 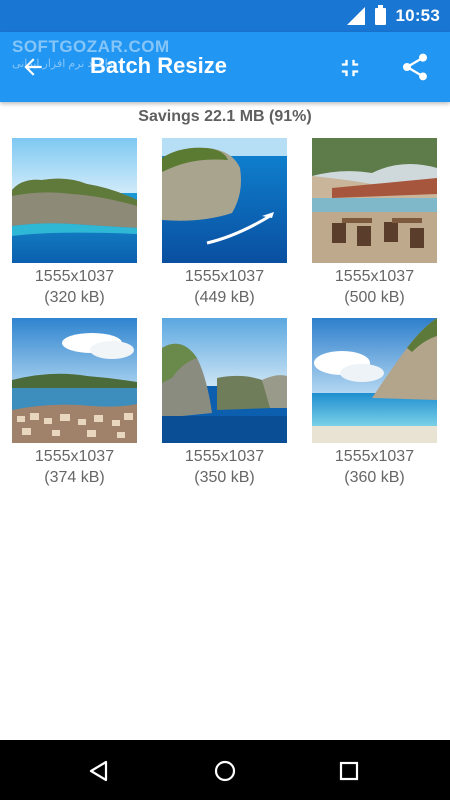 I want to click on thumbnail-beach-cafe, so click(x=374, y=200).